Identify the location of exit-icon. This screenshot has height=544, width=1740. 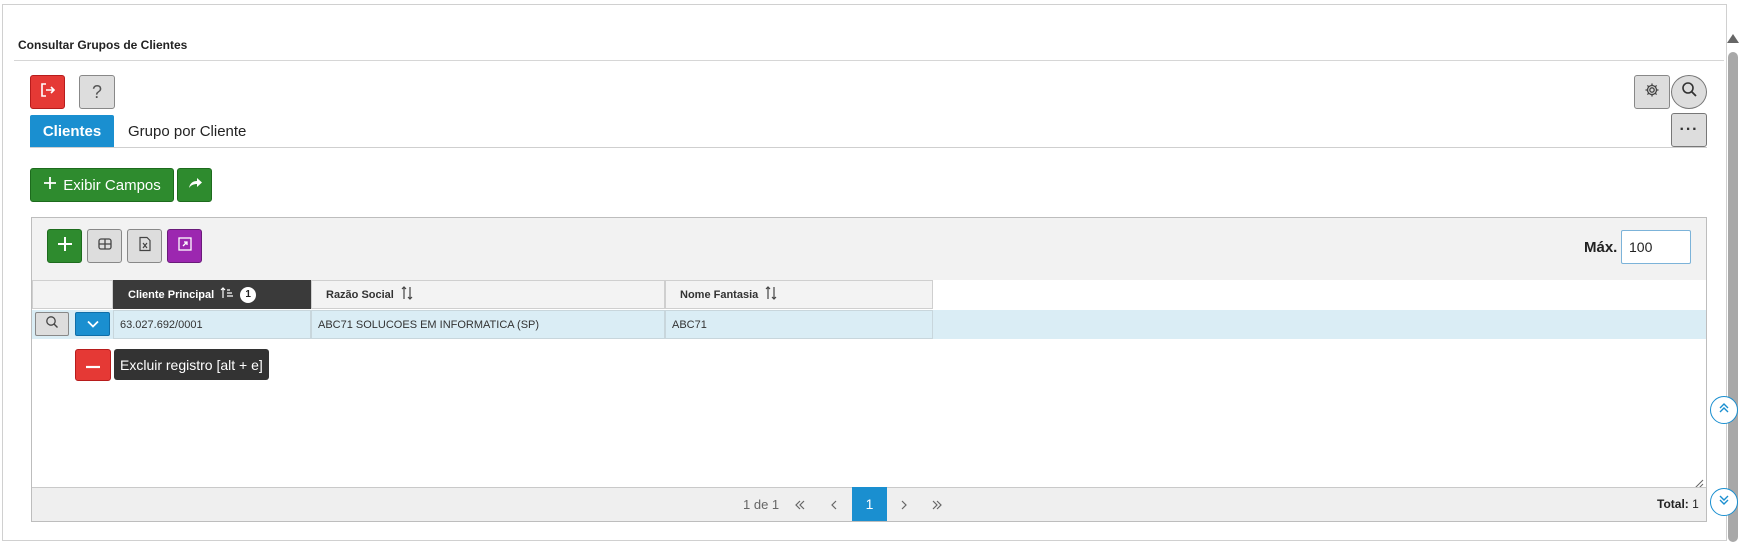
(48, 92).